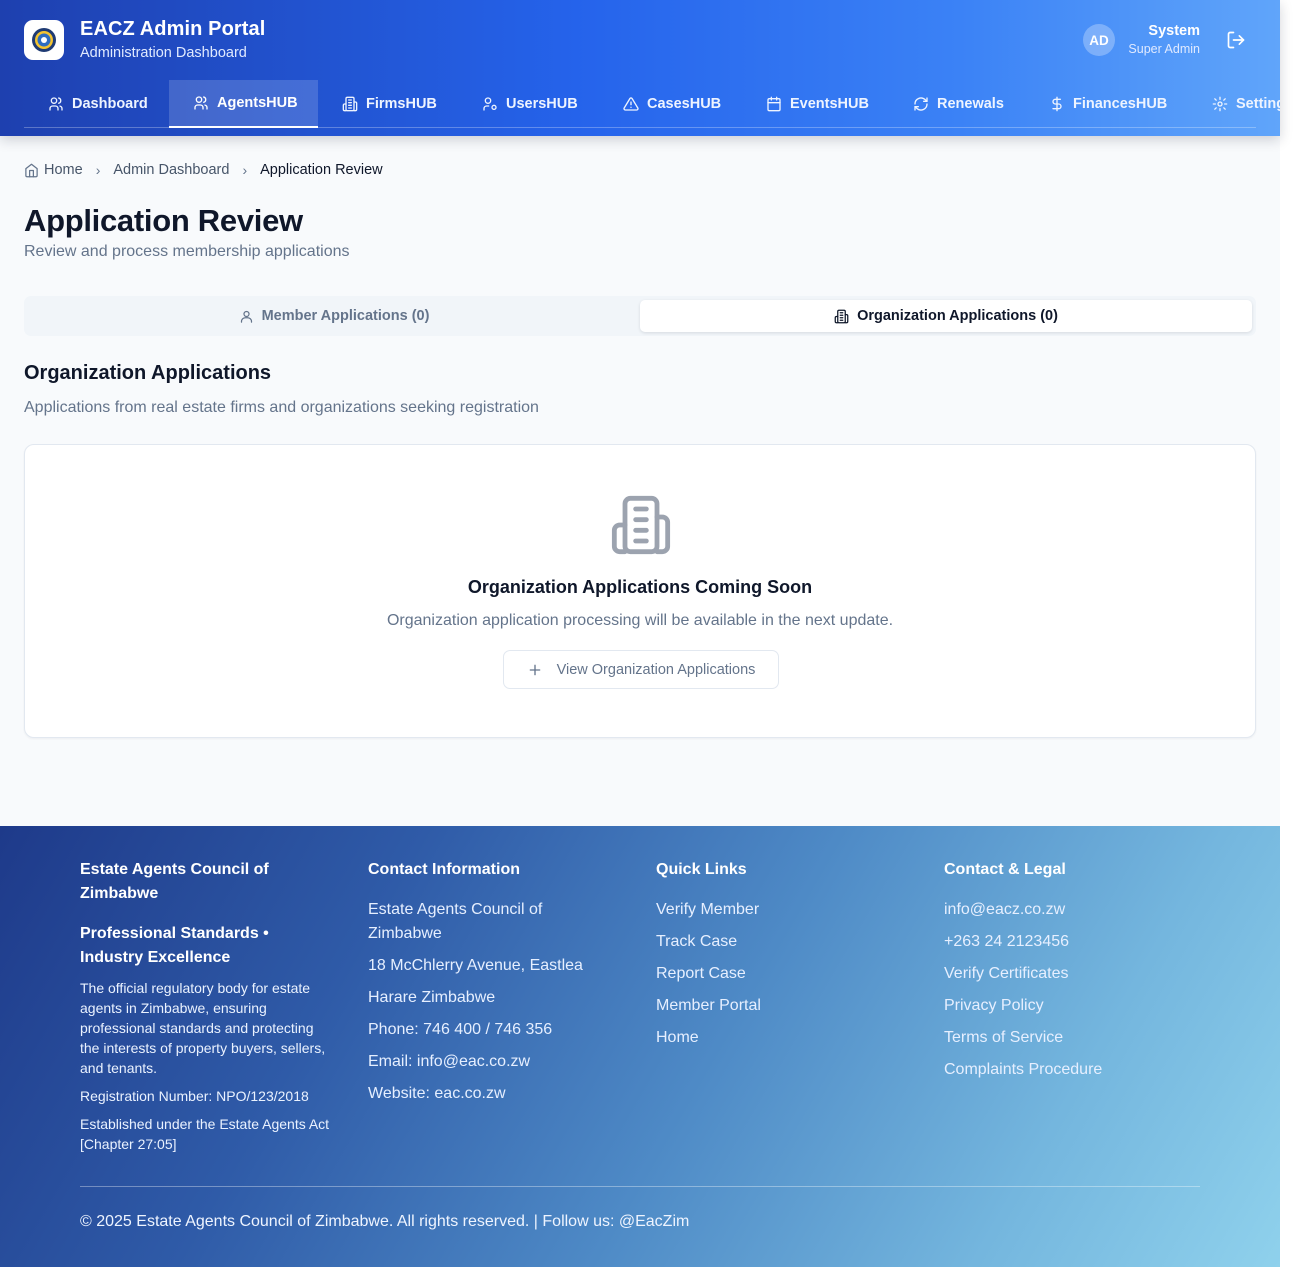 This screenshot has height=1267, width=1315. What do you see at coordinates (174, 881) in the screenshot?
I see `footer-org-name: Estate Agents Council of Zimbabwe` at bounding box center [174, 881].